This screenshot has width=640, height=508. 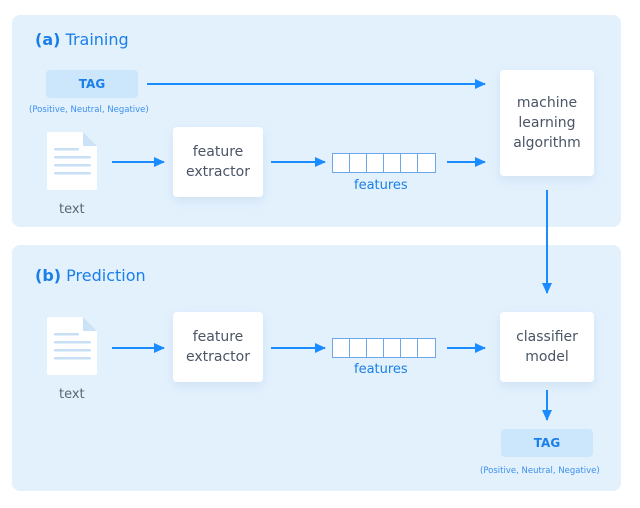 I want to click on algo-line-1: machine, so click(x=547, y=103).